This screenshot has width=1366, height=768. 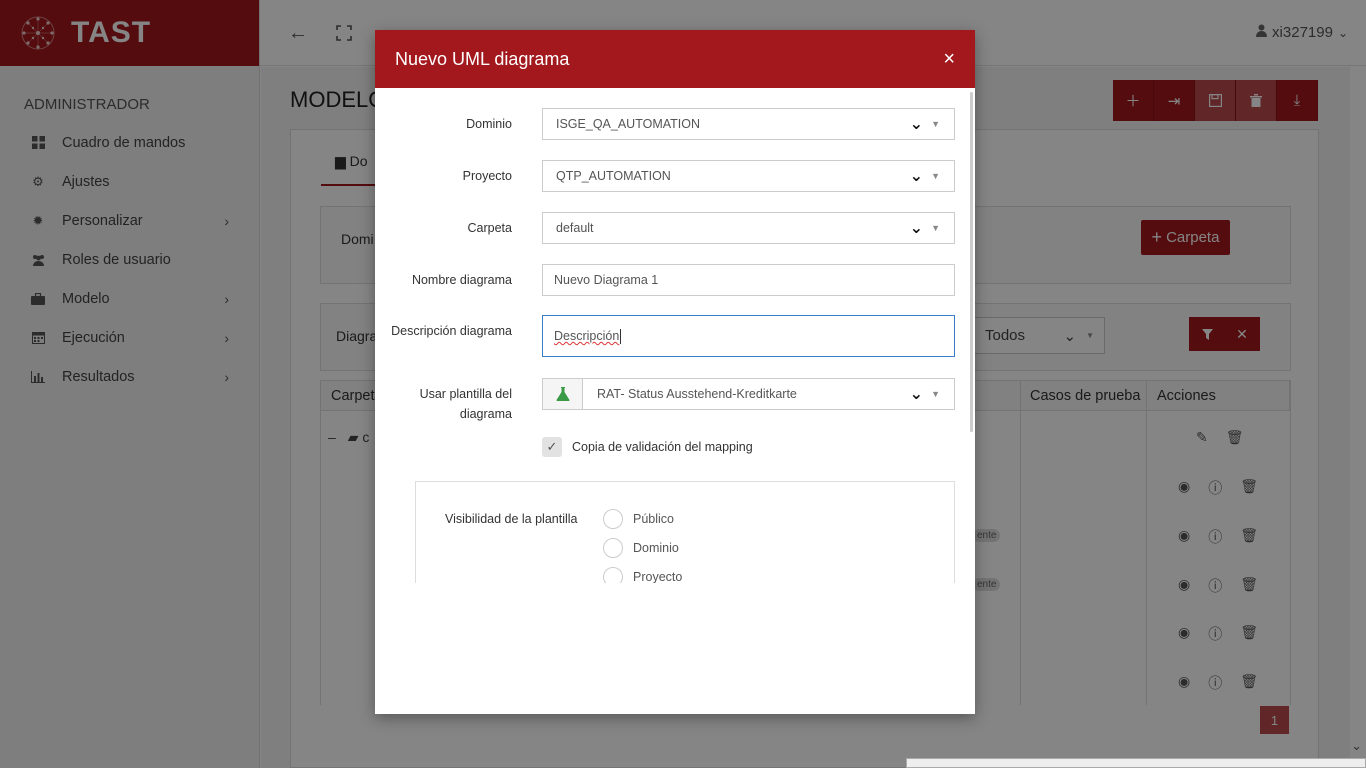 What do you see at coordinates (697, 394) in the screenshot?
I see `plantilla-select-value: RAT- Status Ausstehend-Kreditkarte` at bounding box center [697, 394].